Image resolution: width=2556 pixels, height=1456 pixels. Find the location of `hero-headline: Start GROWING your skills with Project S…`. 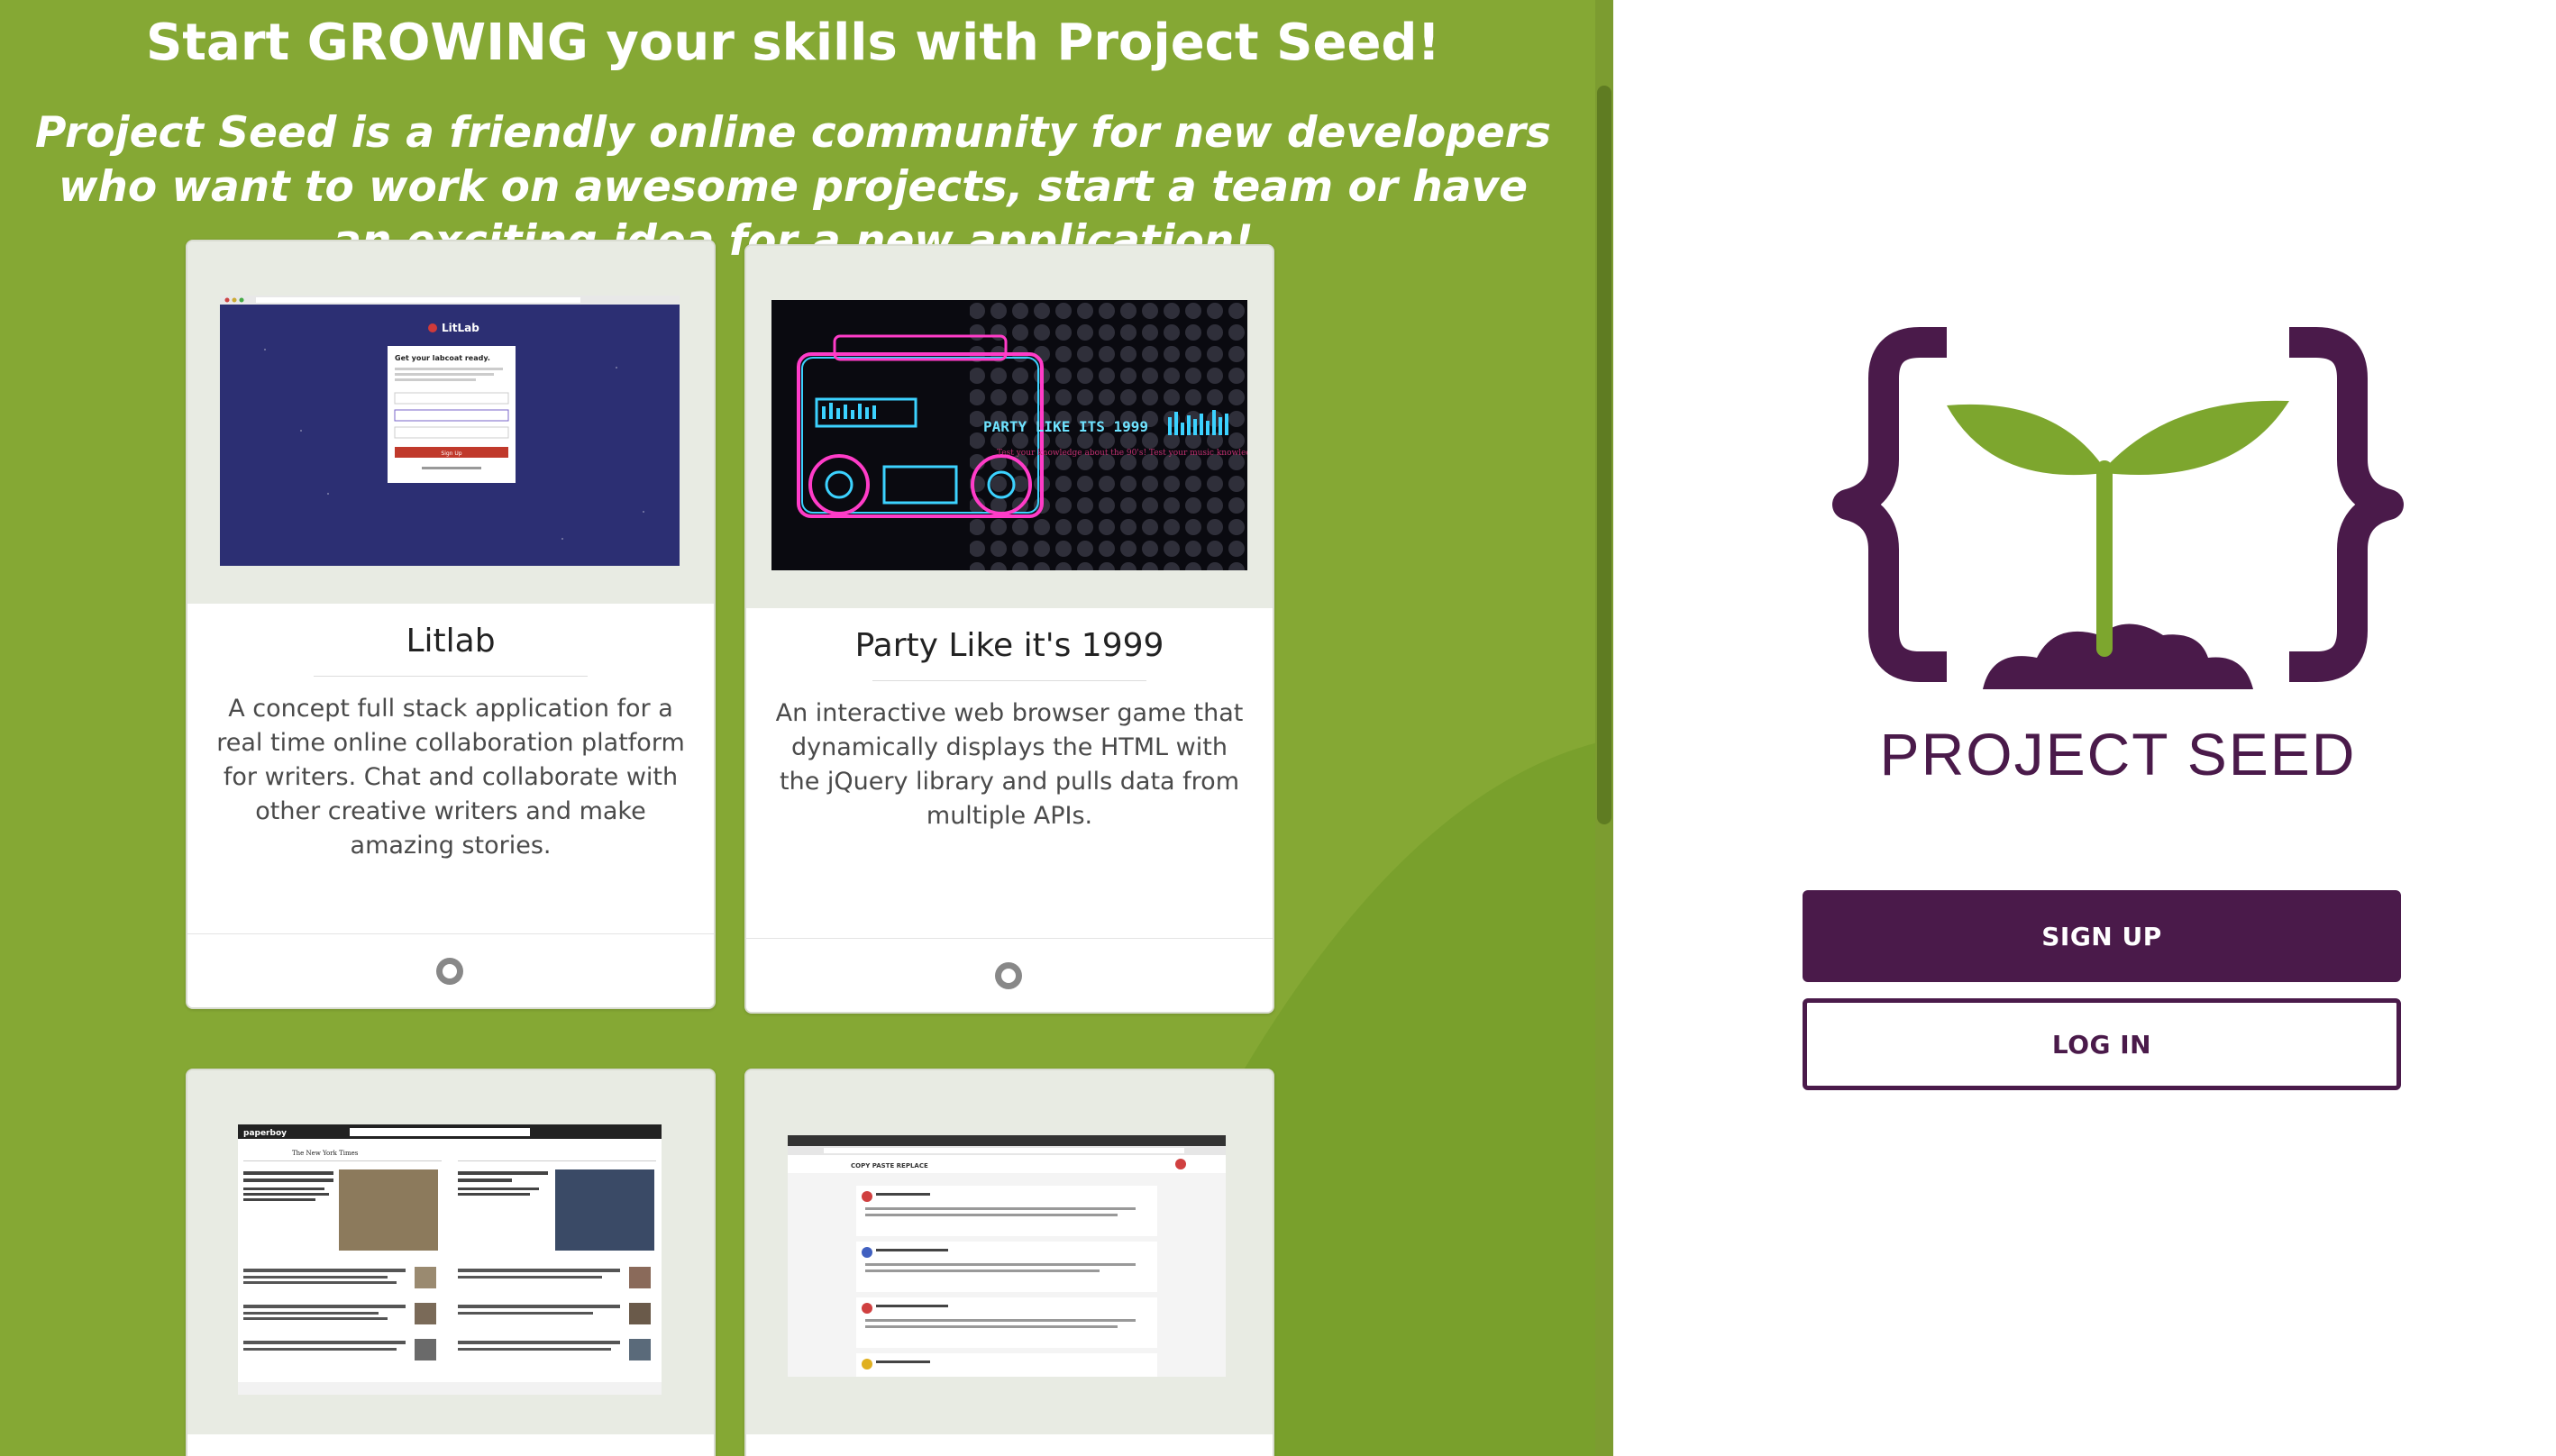

hero-headline: Start GROWING your skills with Project S… is located at coordinates (793, 43).